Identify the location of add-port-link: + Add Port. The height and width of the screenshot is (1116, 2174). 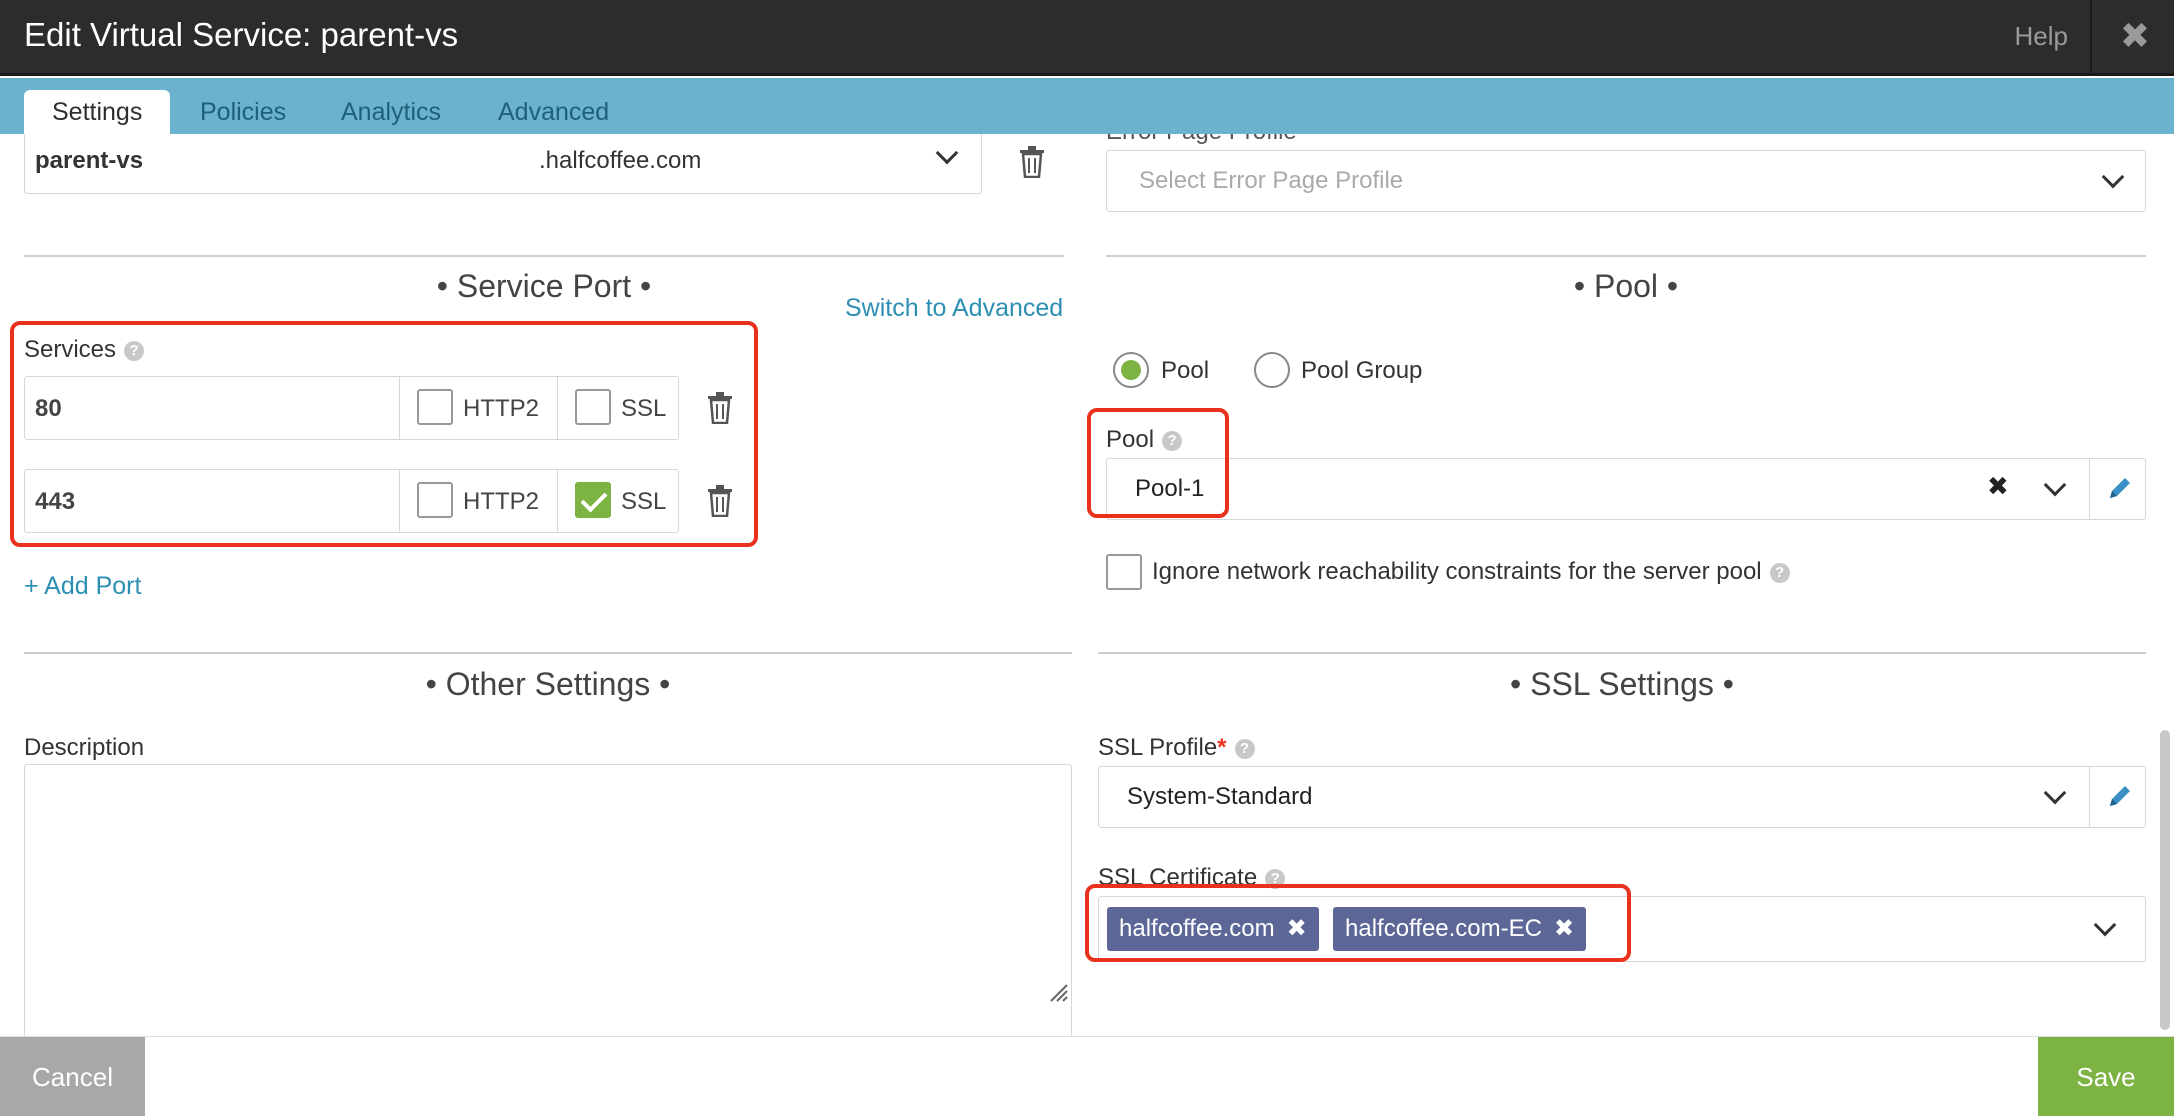
(82, 586).